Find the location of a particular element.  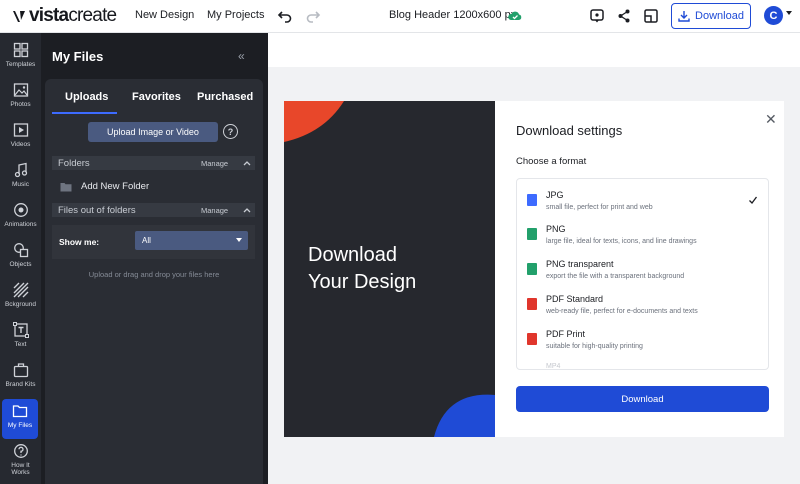

rail-item-objects: Objects is located at coordinates (20, 258).